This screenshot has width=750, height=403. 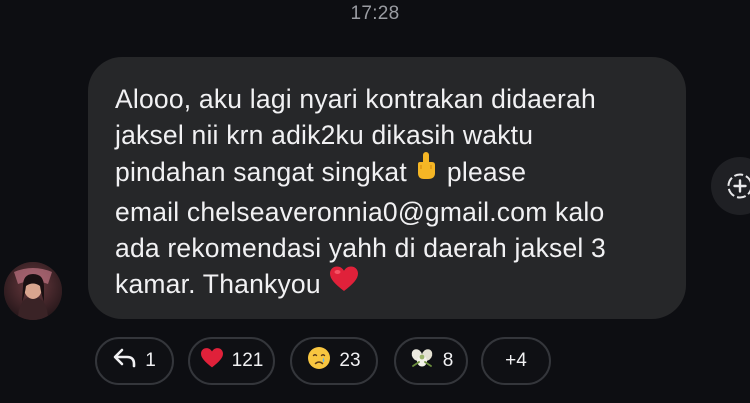 What do you see at coordinates (426, 170) in the screenshot?
I see `middle-finger-emoji-icon` at bounding box center [426, 170].